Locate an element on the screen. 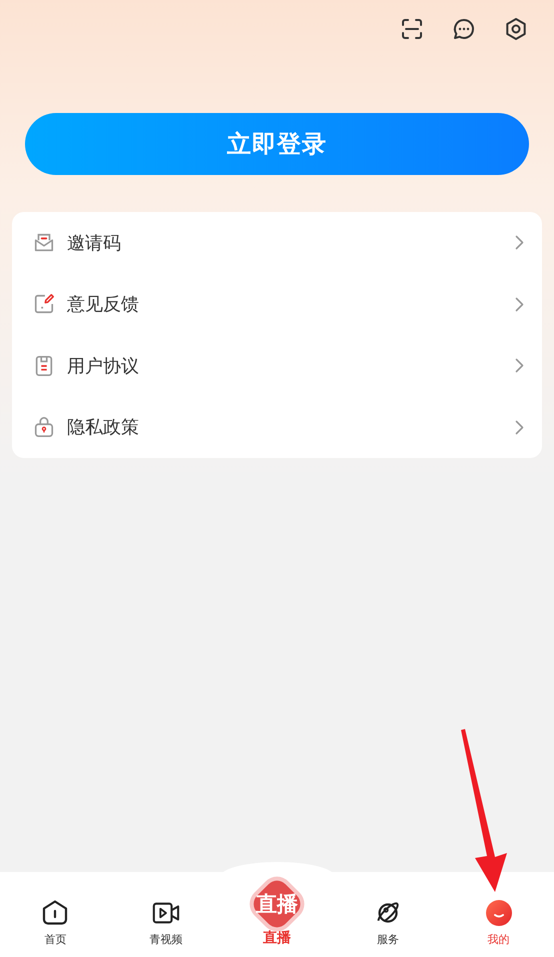  nav-tab: 首页 is located at coordinates (55, 923).